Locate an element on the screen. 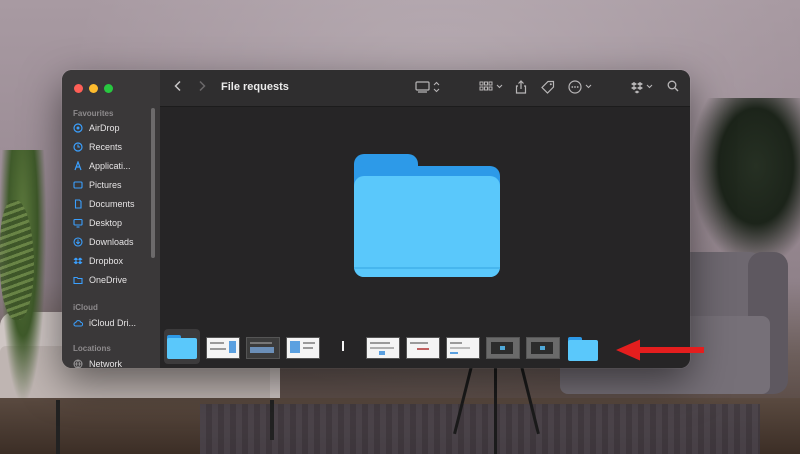 The image size is (800, 454). maximize-window-button is located at coordinates (108, 88).